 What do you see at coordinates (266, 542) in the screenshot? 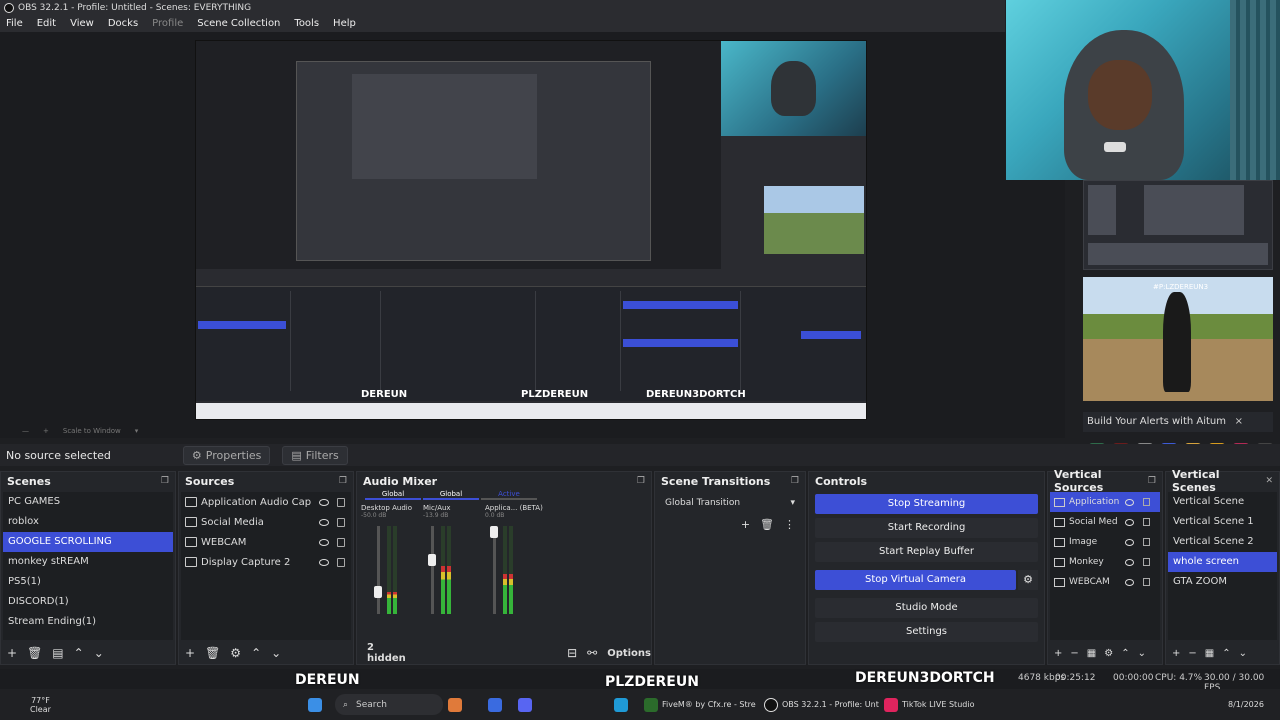
I see `source-item: WEBCAM` at bounding box center [266, 542].